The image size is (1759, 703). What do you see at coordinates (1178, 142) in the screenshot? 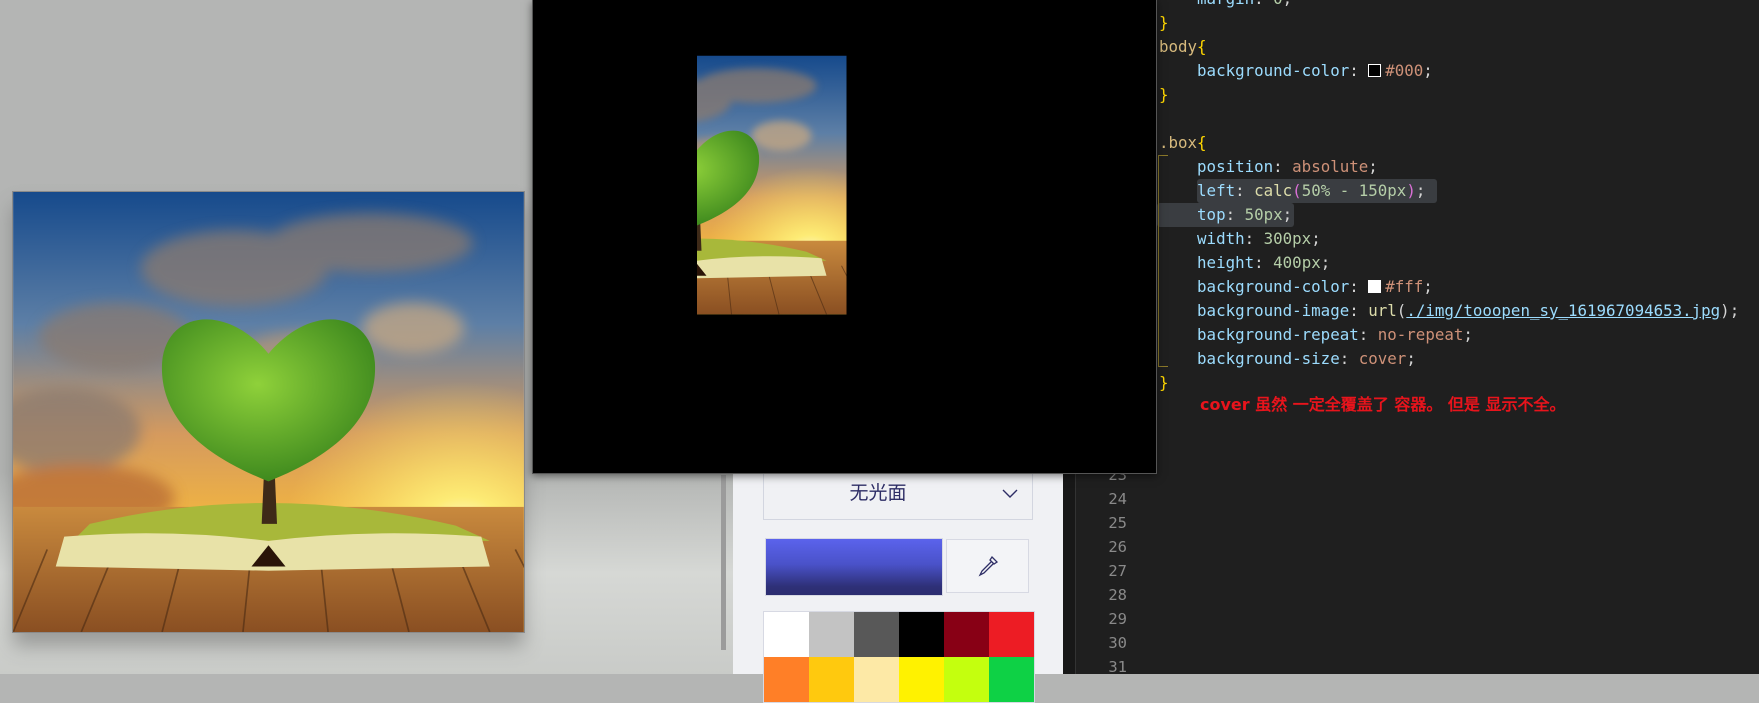
I see `code-token: .box` at bounding box center [1178, 142].